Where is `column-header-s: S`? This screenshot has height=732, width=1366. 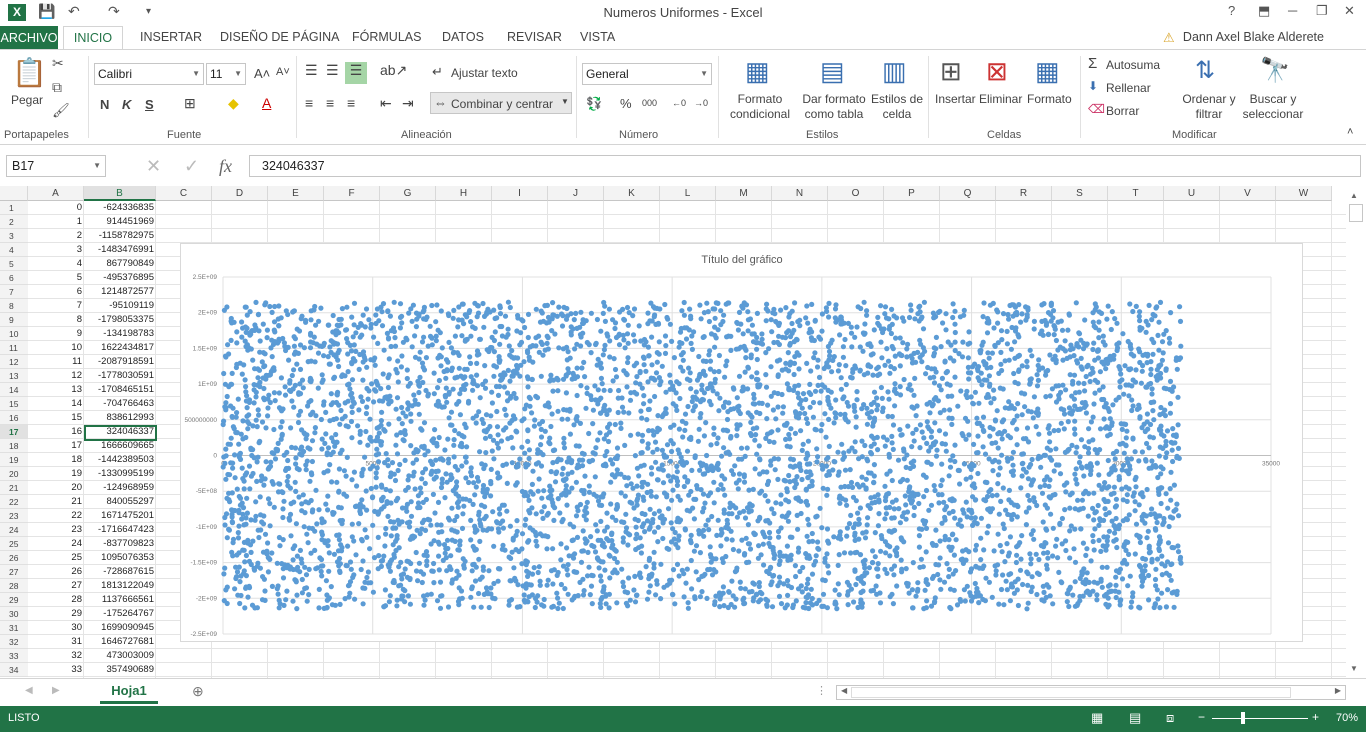 column-header-s: S is located at coordinates (1080, 193).